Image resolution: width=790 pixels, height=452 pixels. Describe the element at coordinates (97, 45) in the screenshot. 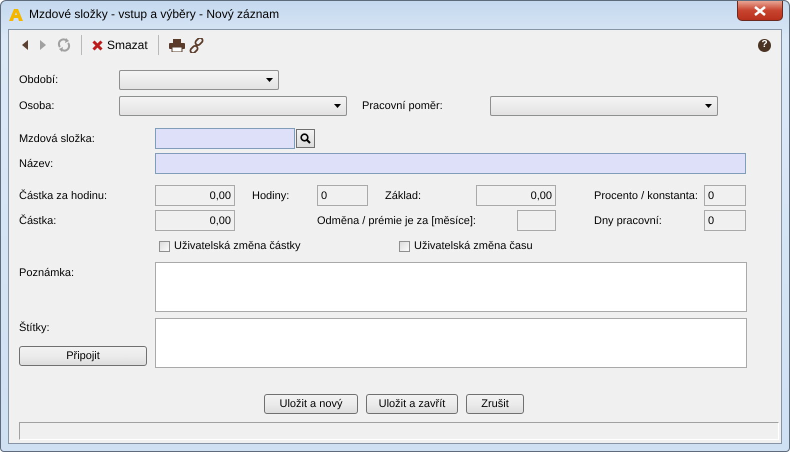

I see `cross-icon` at that location.